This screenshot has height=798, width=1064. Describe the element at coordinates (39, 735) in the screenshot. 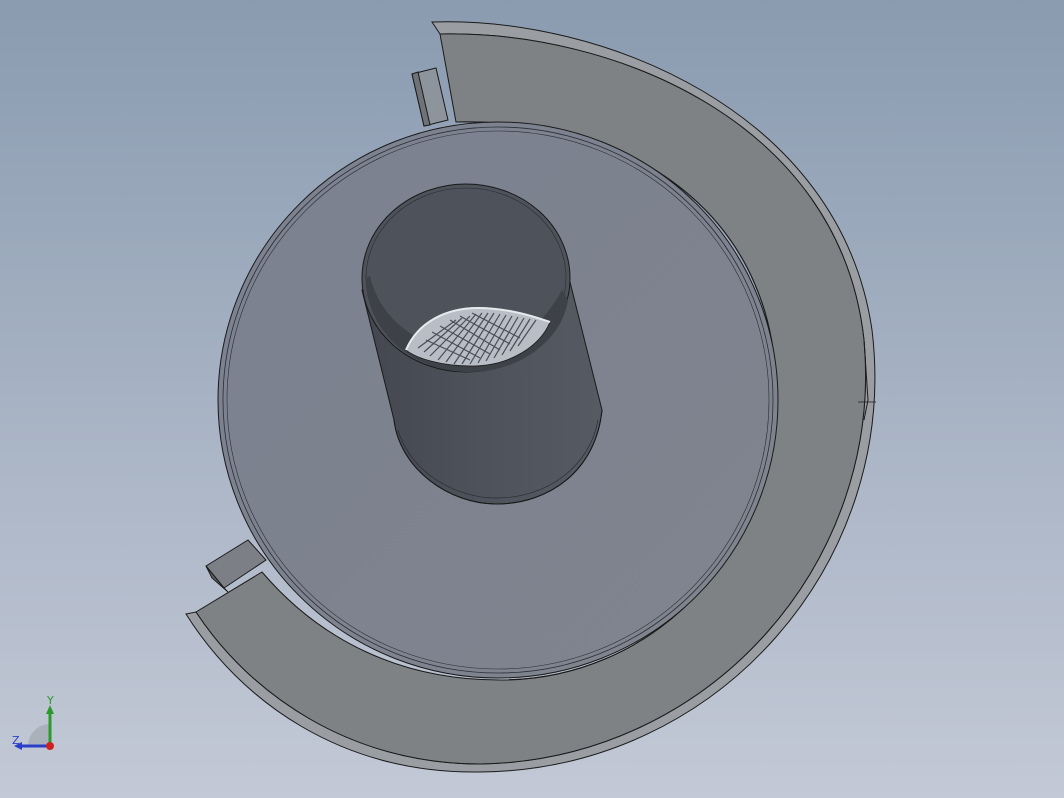

I see `triad-quarter-disc` at that location.